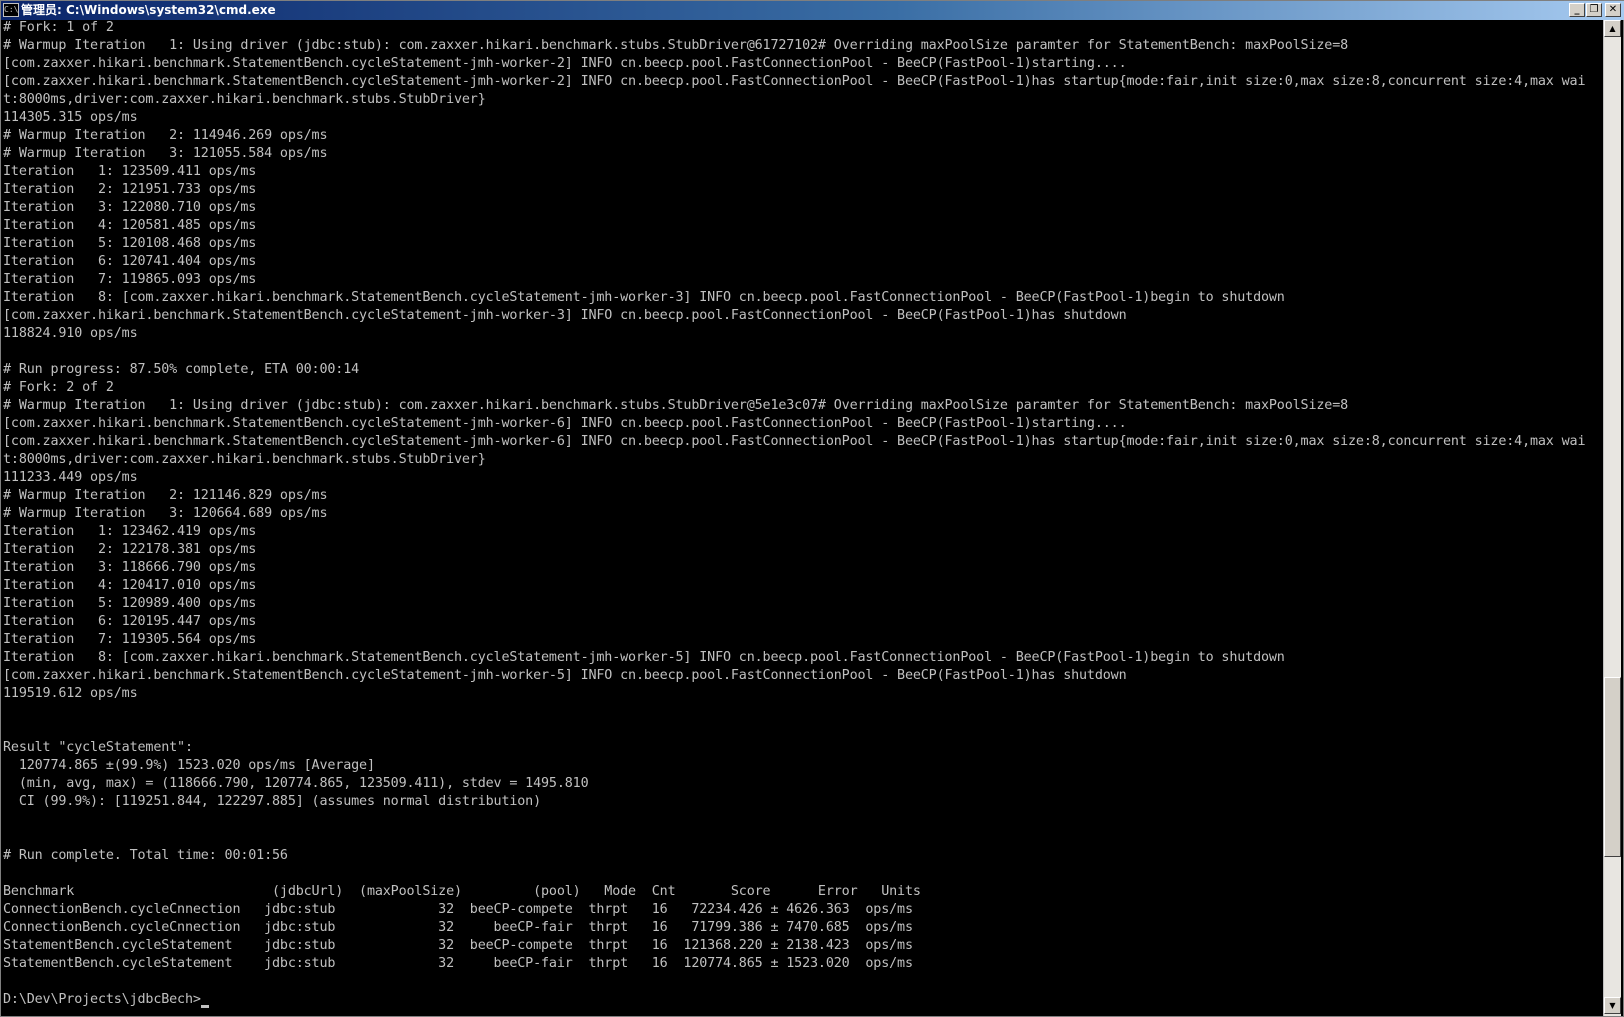 The width and height of the screenshot is (1624, 1017). Describe the element at coordinates (98, 747) in the screenshot. I see `console-line: Result "cycleStatement":` at that location.